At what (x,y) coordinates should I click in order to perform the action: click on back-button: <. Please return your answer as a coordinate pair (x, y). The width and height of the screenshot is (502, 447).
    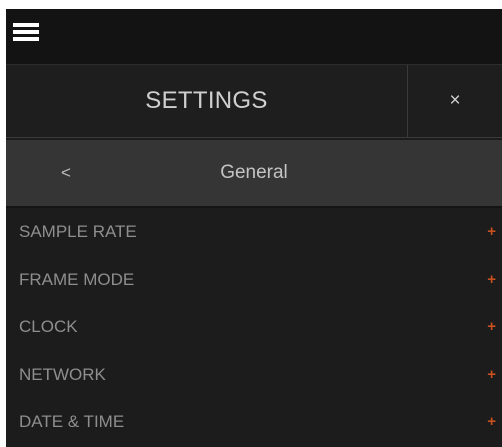
    Looking at the image, I should click on (66, 173).